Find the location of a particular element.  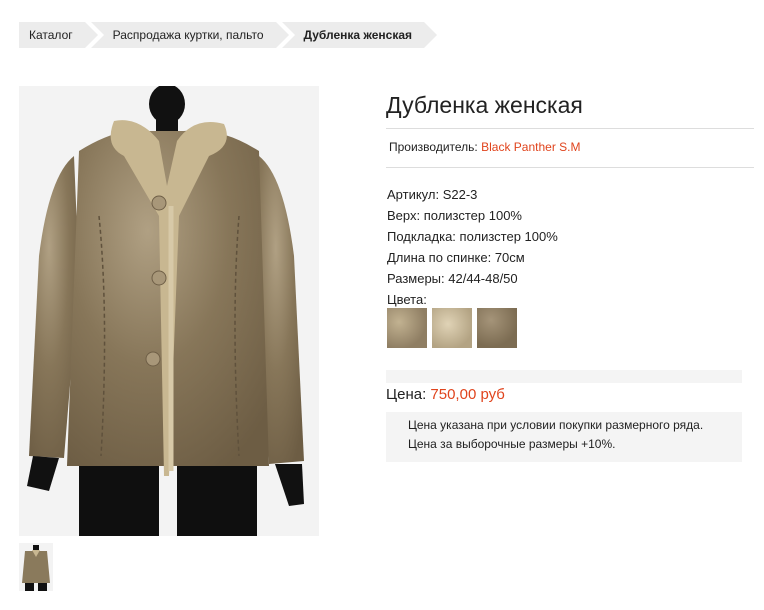

manufacturer-link: Black Panther S.M is located at coordinates (530, 147).